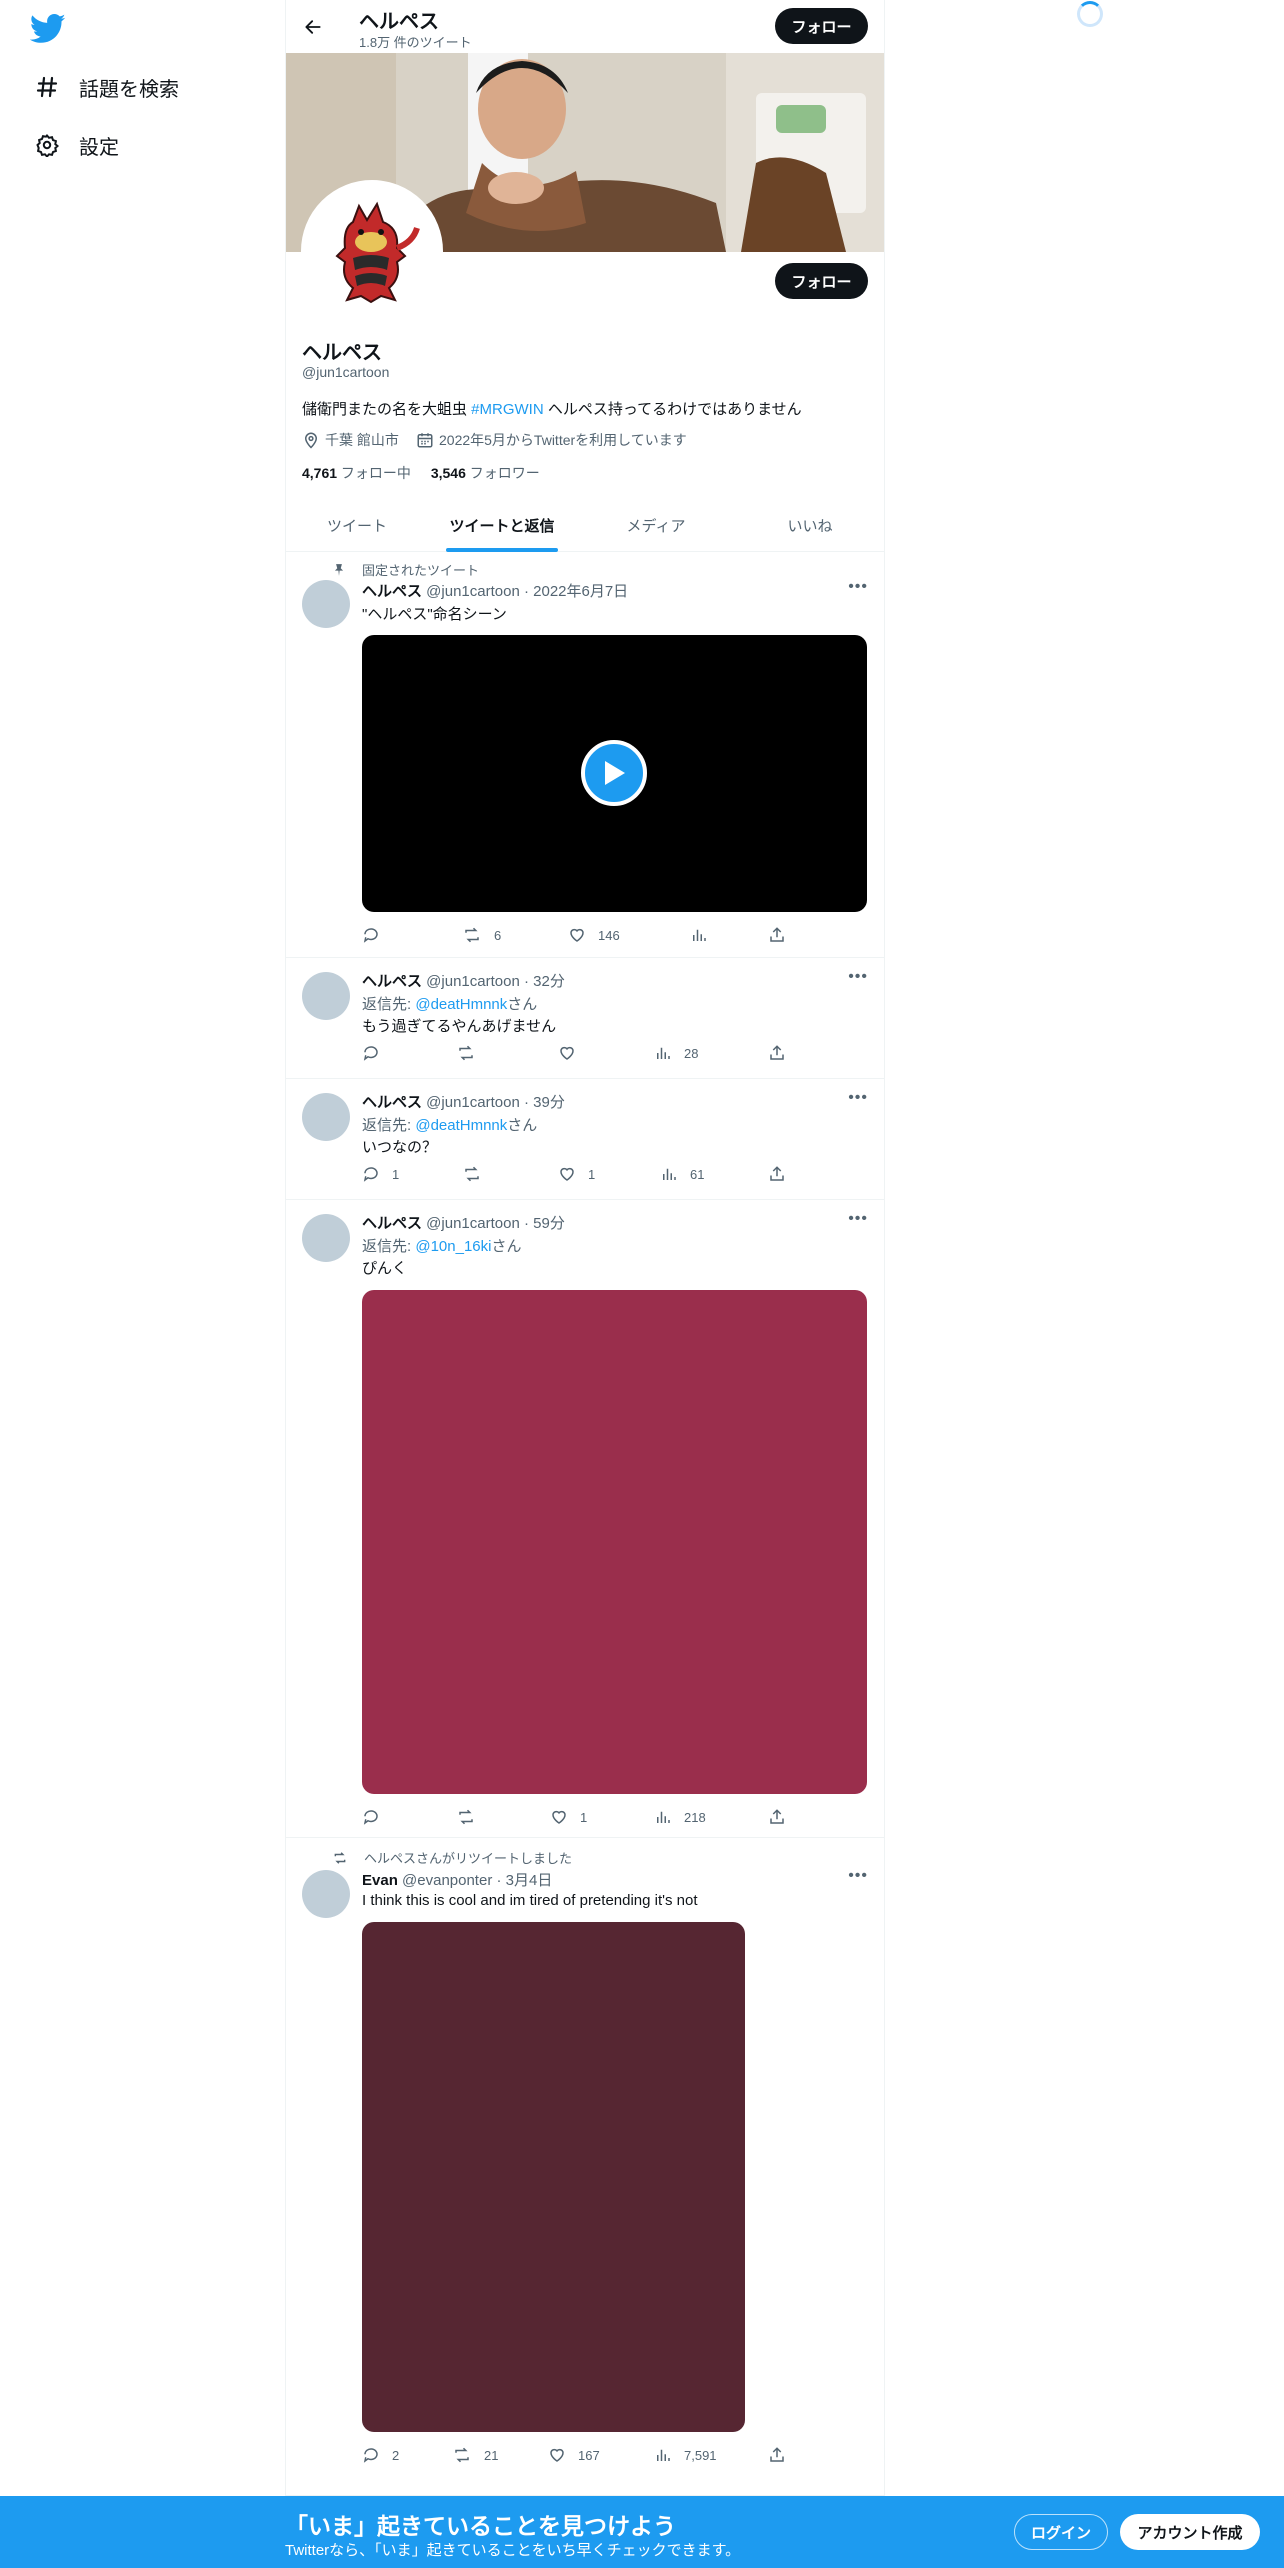  What do you see at coordinates (481, 935) in the screenshot?
I see `retweet-button: 6` at bounding box center [481, 935].